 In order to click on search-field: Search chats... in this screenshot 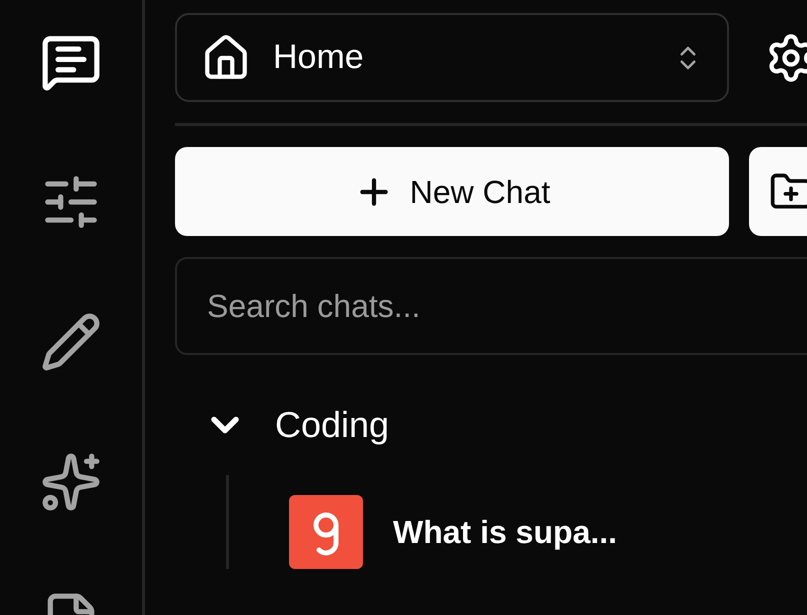, I will do `click(491, 306)`.